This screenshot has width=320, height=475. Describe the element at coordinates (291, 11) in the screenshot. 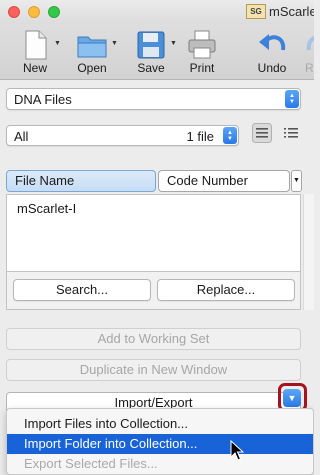

I see `window-title: mScarlet` at that location.